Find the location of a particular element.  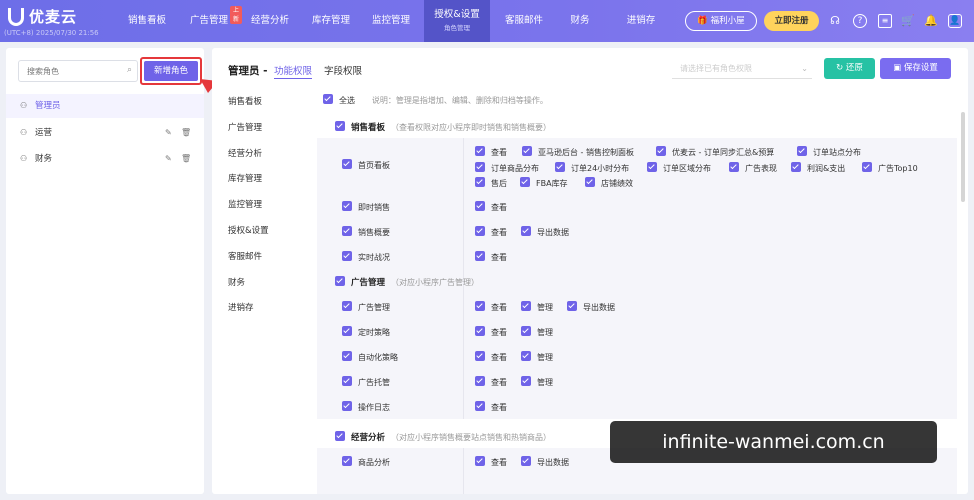

nav-finance: 财务 is located at coordinates (580, 21).